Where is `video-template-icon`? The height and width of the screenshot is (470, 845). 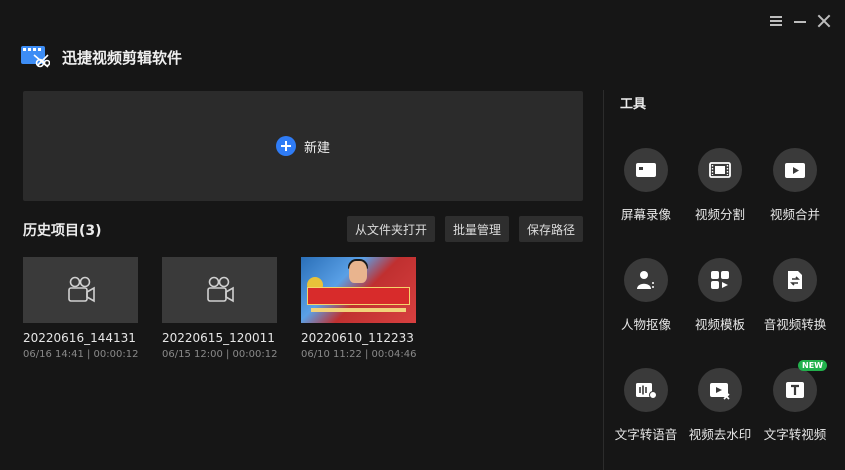 video-template-icon is located at coordinates (720, 280).